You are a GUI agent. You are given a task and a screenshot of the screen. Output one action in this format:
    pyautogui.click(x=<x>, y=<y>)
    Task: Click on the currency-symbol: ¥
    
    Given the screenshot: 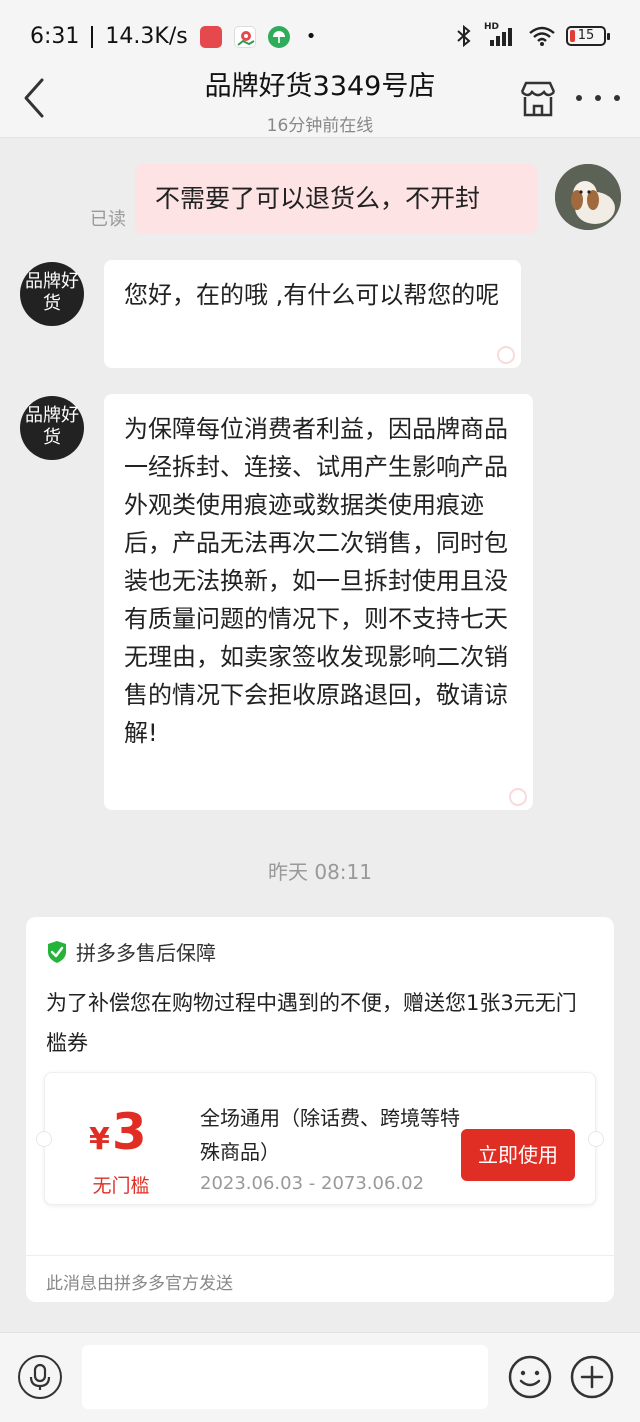 What is the action you would take?
    pyautogui.click(x=99, y=1139)
    